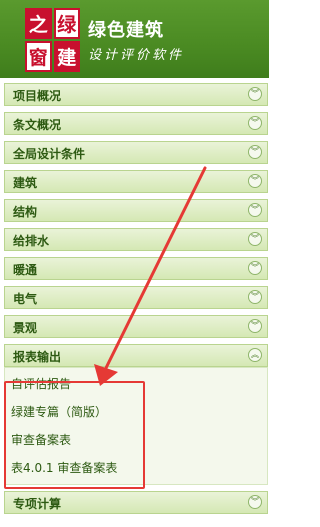 The image size is (320, 527). What do you see at coordinates (150, 276) in the screenshot?
I see `annotation-arrow-icon` at bounding box center [150, 276].